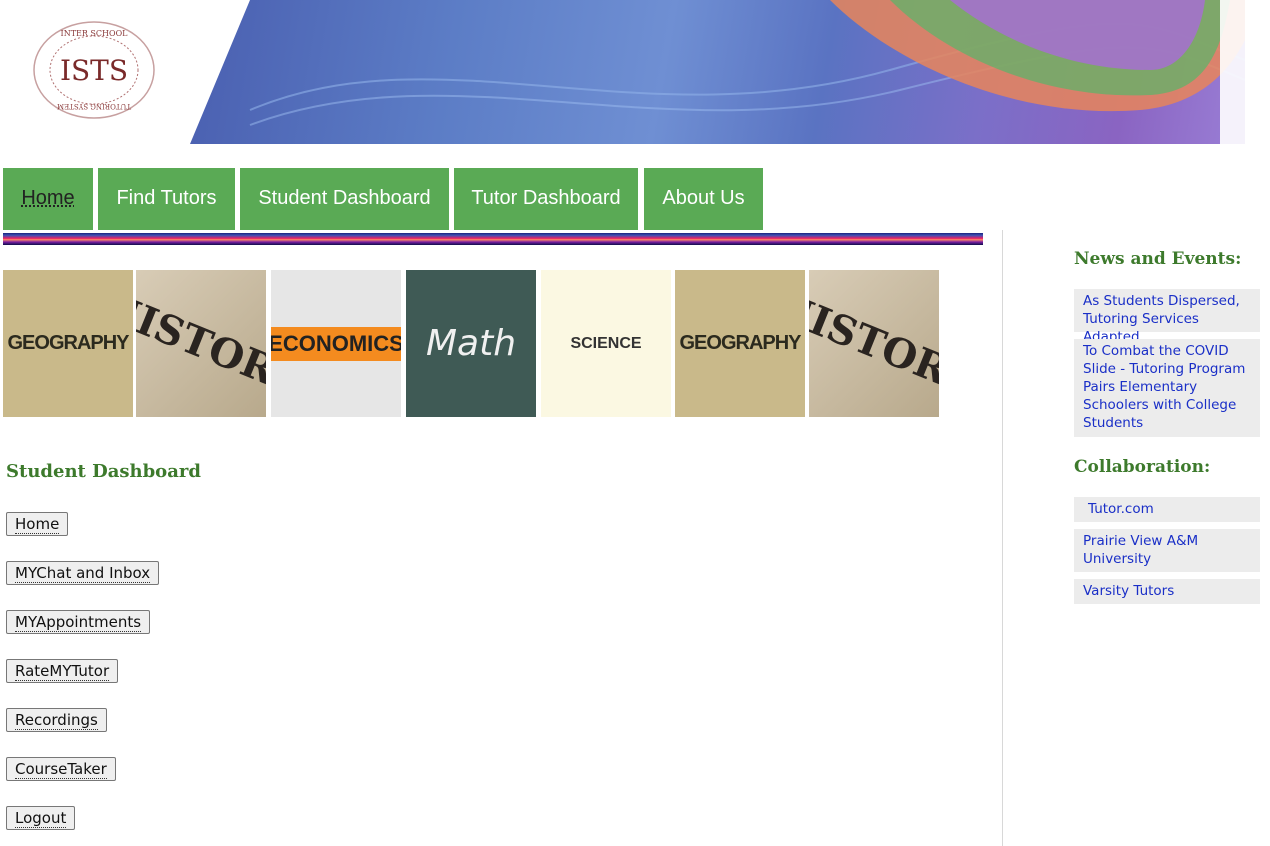 The width and height of the screenshot is (1270, 846). I want to click on decorative-divider, so click(493, 239).